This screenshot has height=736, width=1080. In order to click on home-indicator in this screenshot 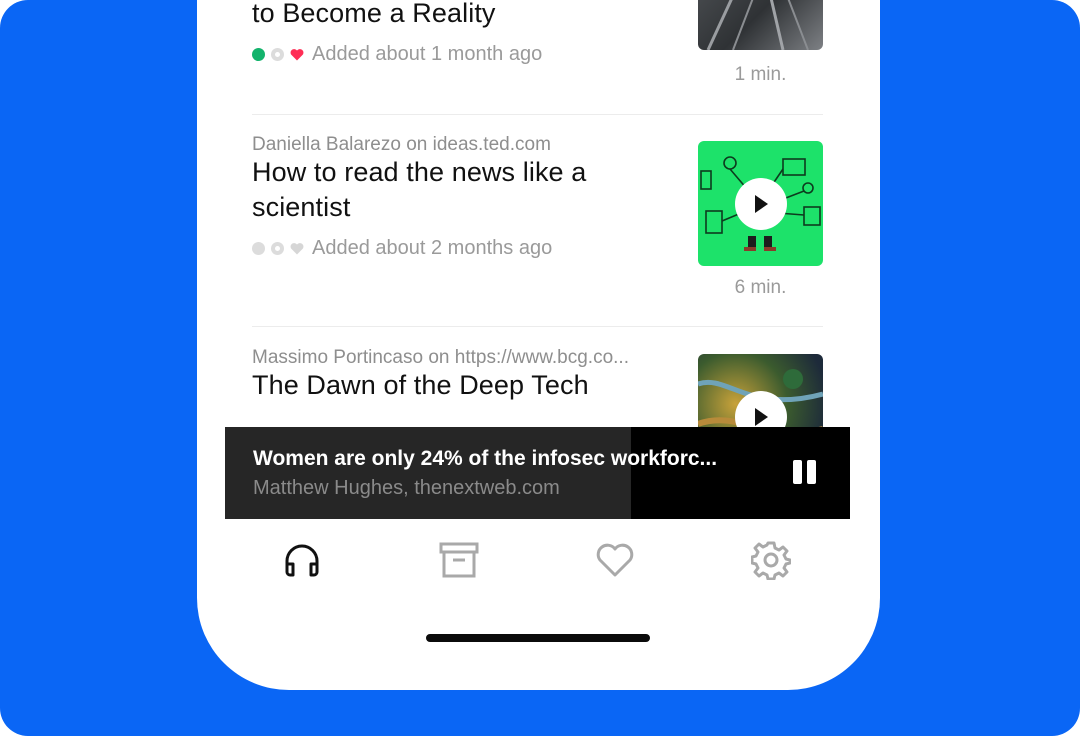, I will do `click(538, 638)`.